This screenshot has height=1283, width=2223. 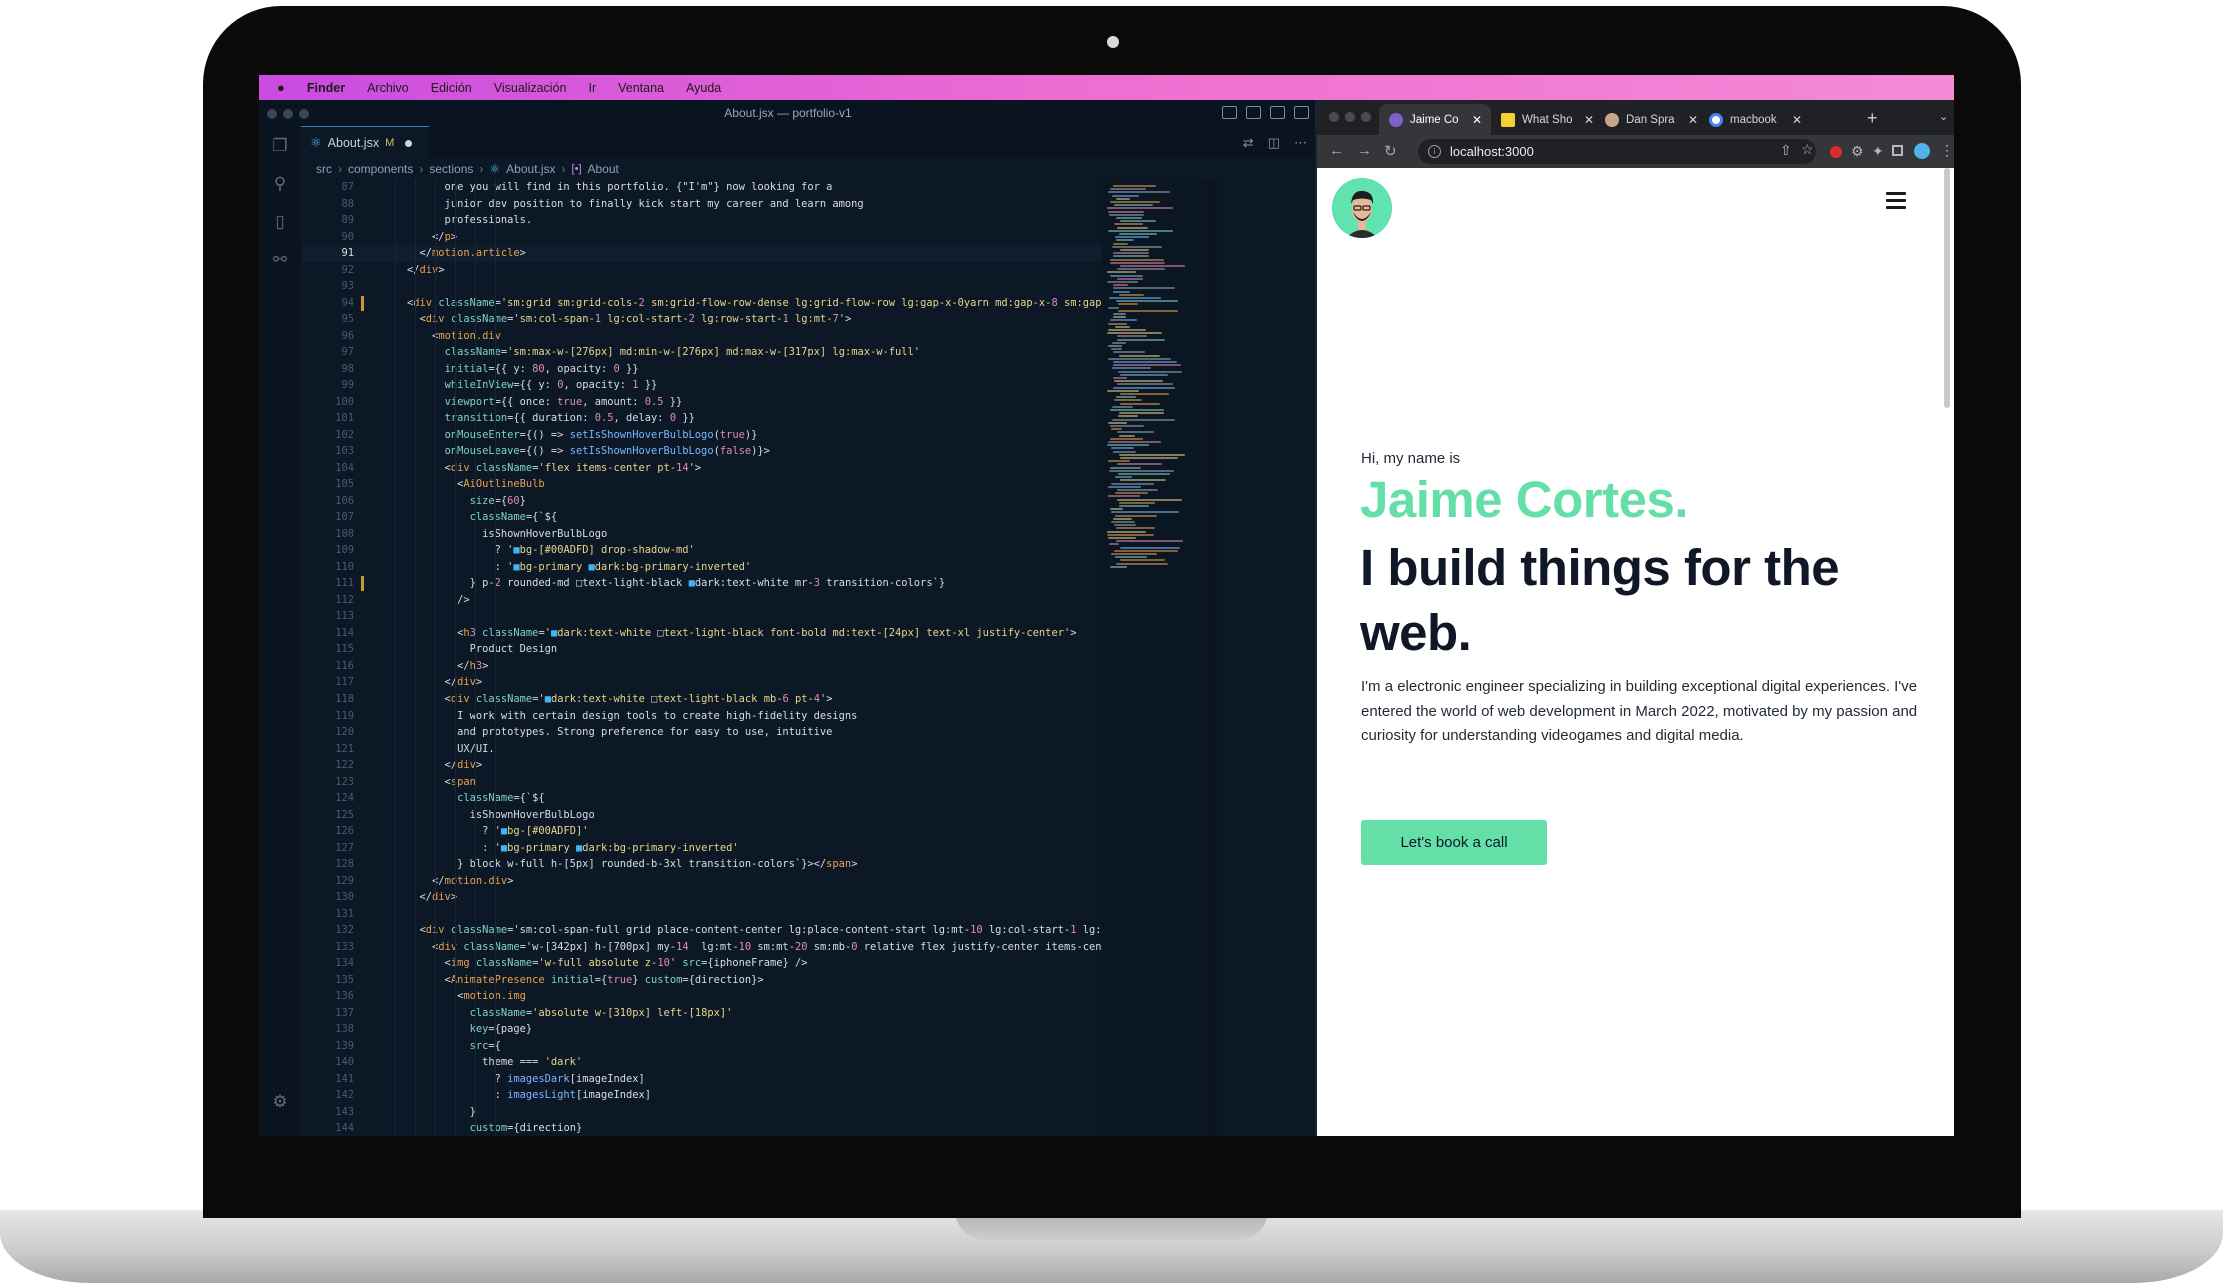 I want to click on search-icon: ⚲, so click(x=280, y=184).